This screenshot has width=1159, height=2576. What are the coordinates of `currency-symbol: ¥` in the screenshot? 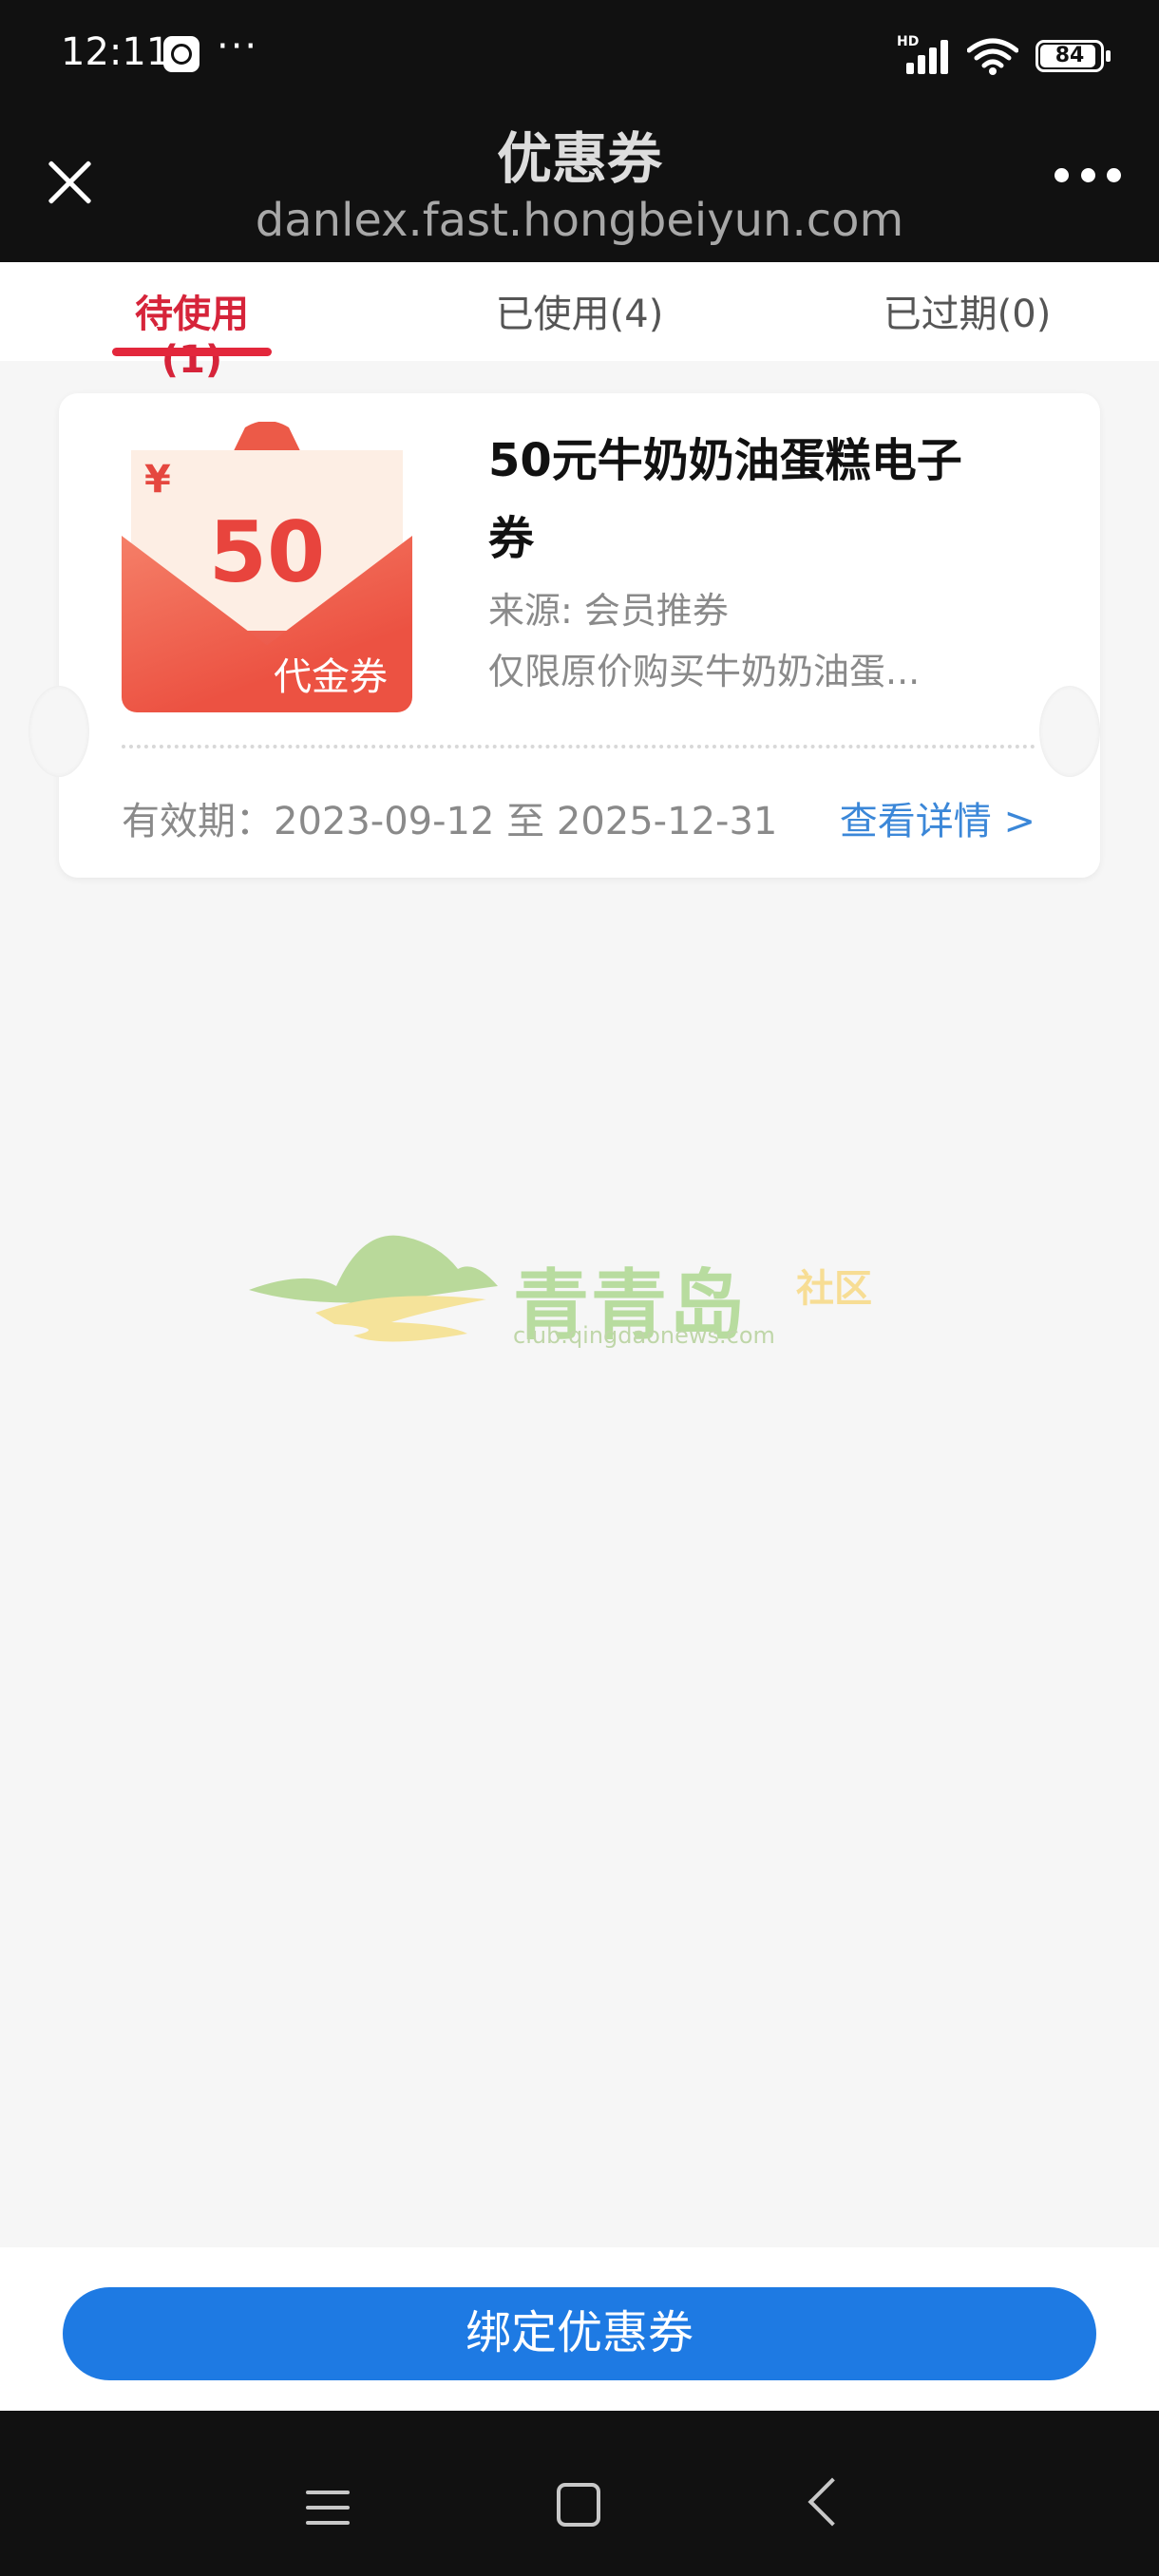 It's located at (157, 480).